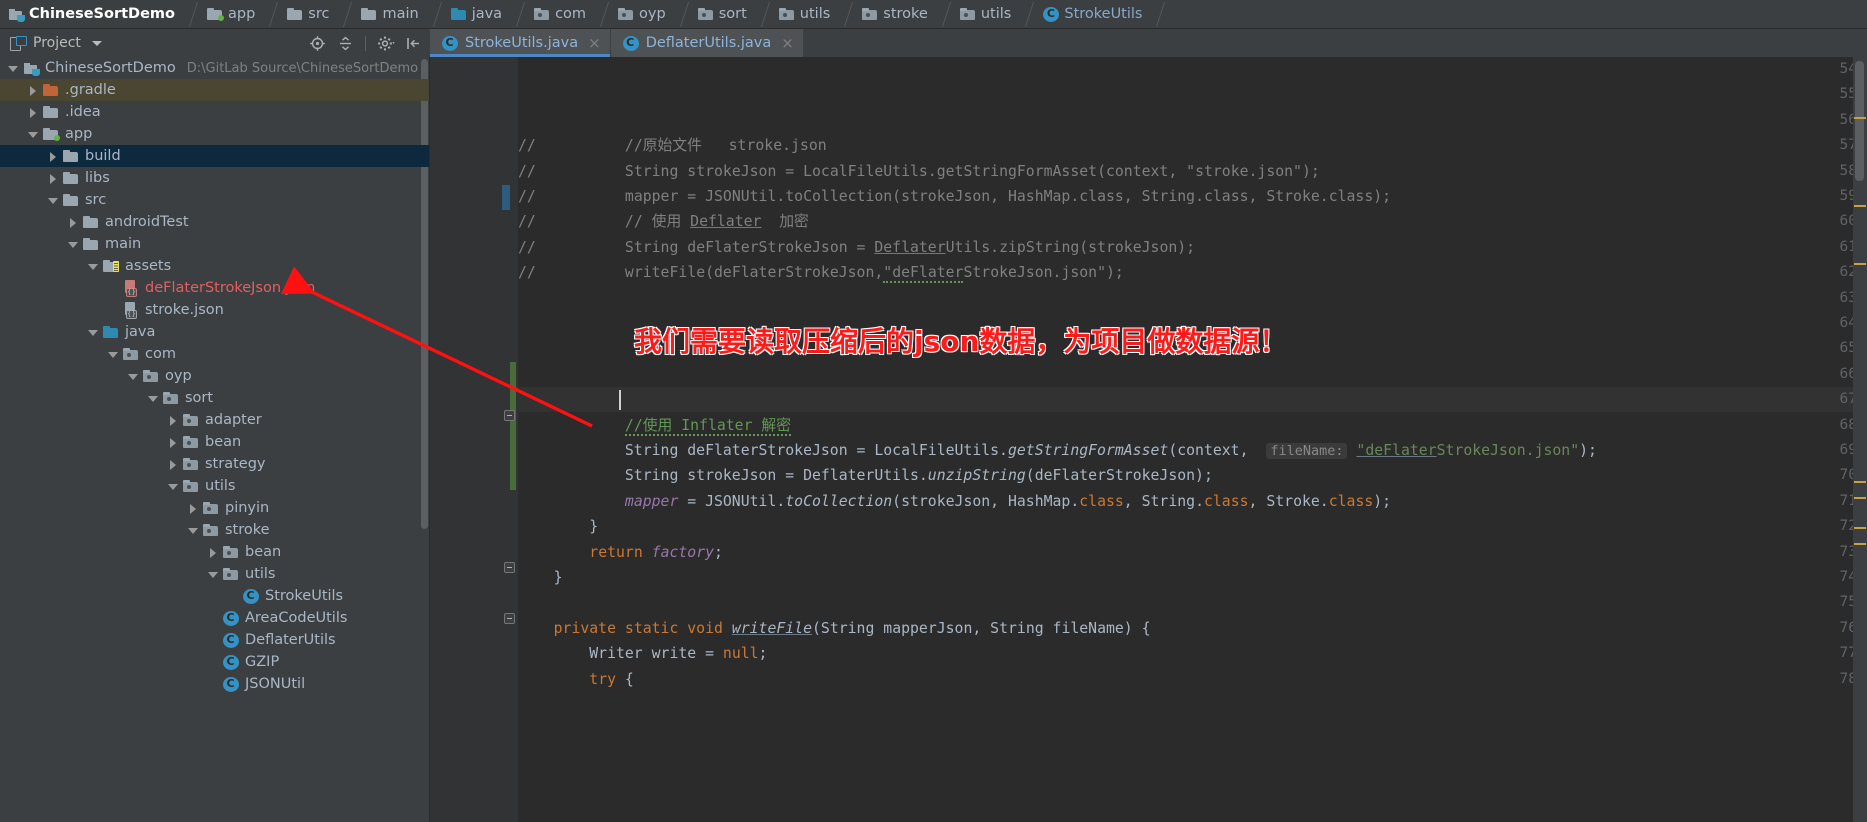 Image resolution: width=1867 pixels, height=822 pixels. Describe the element at coordinates (345, 43) in the screenshot. I see `collapse-all-icon` at that location.